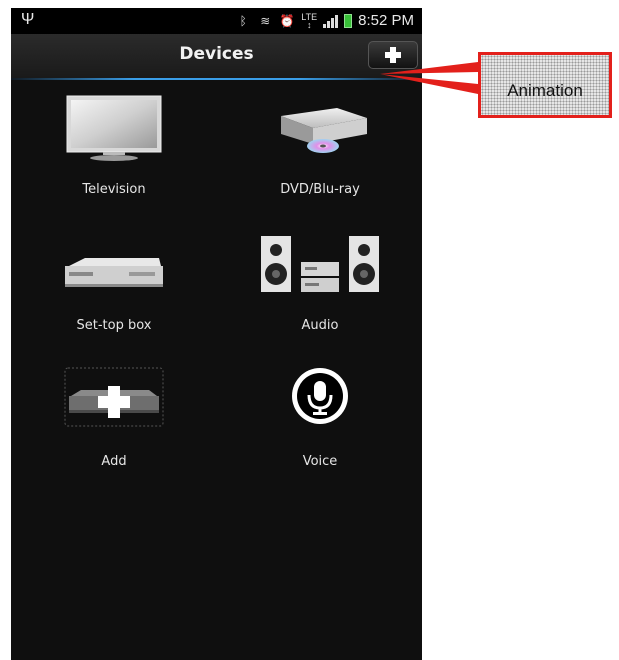 The height and width of the screenshot is (660, 619). What do you see at coordinates (348, 20) in the screenshot?
I see `battery-icon` at bounding box center [348, 20].